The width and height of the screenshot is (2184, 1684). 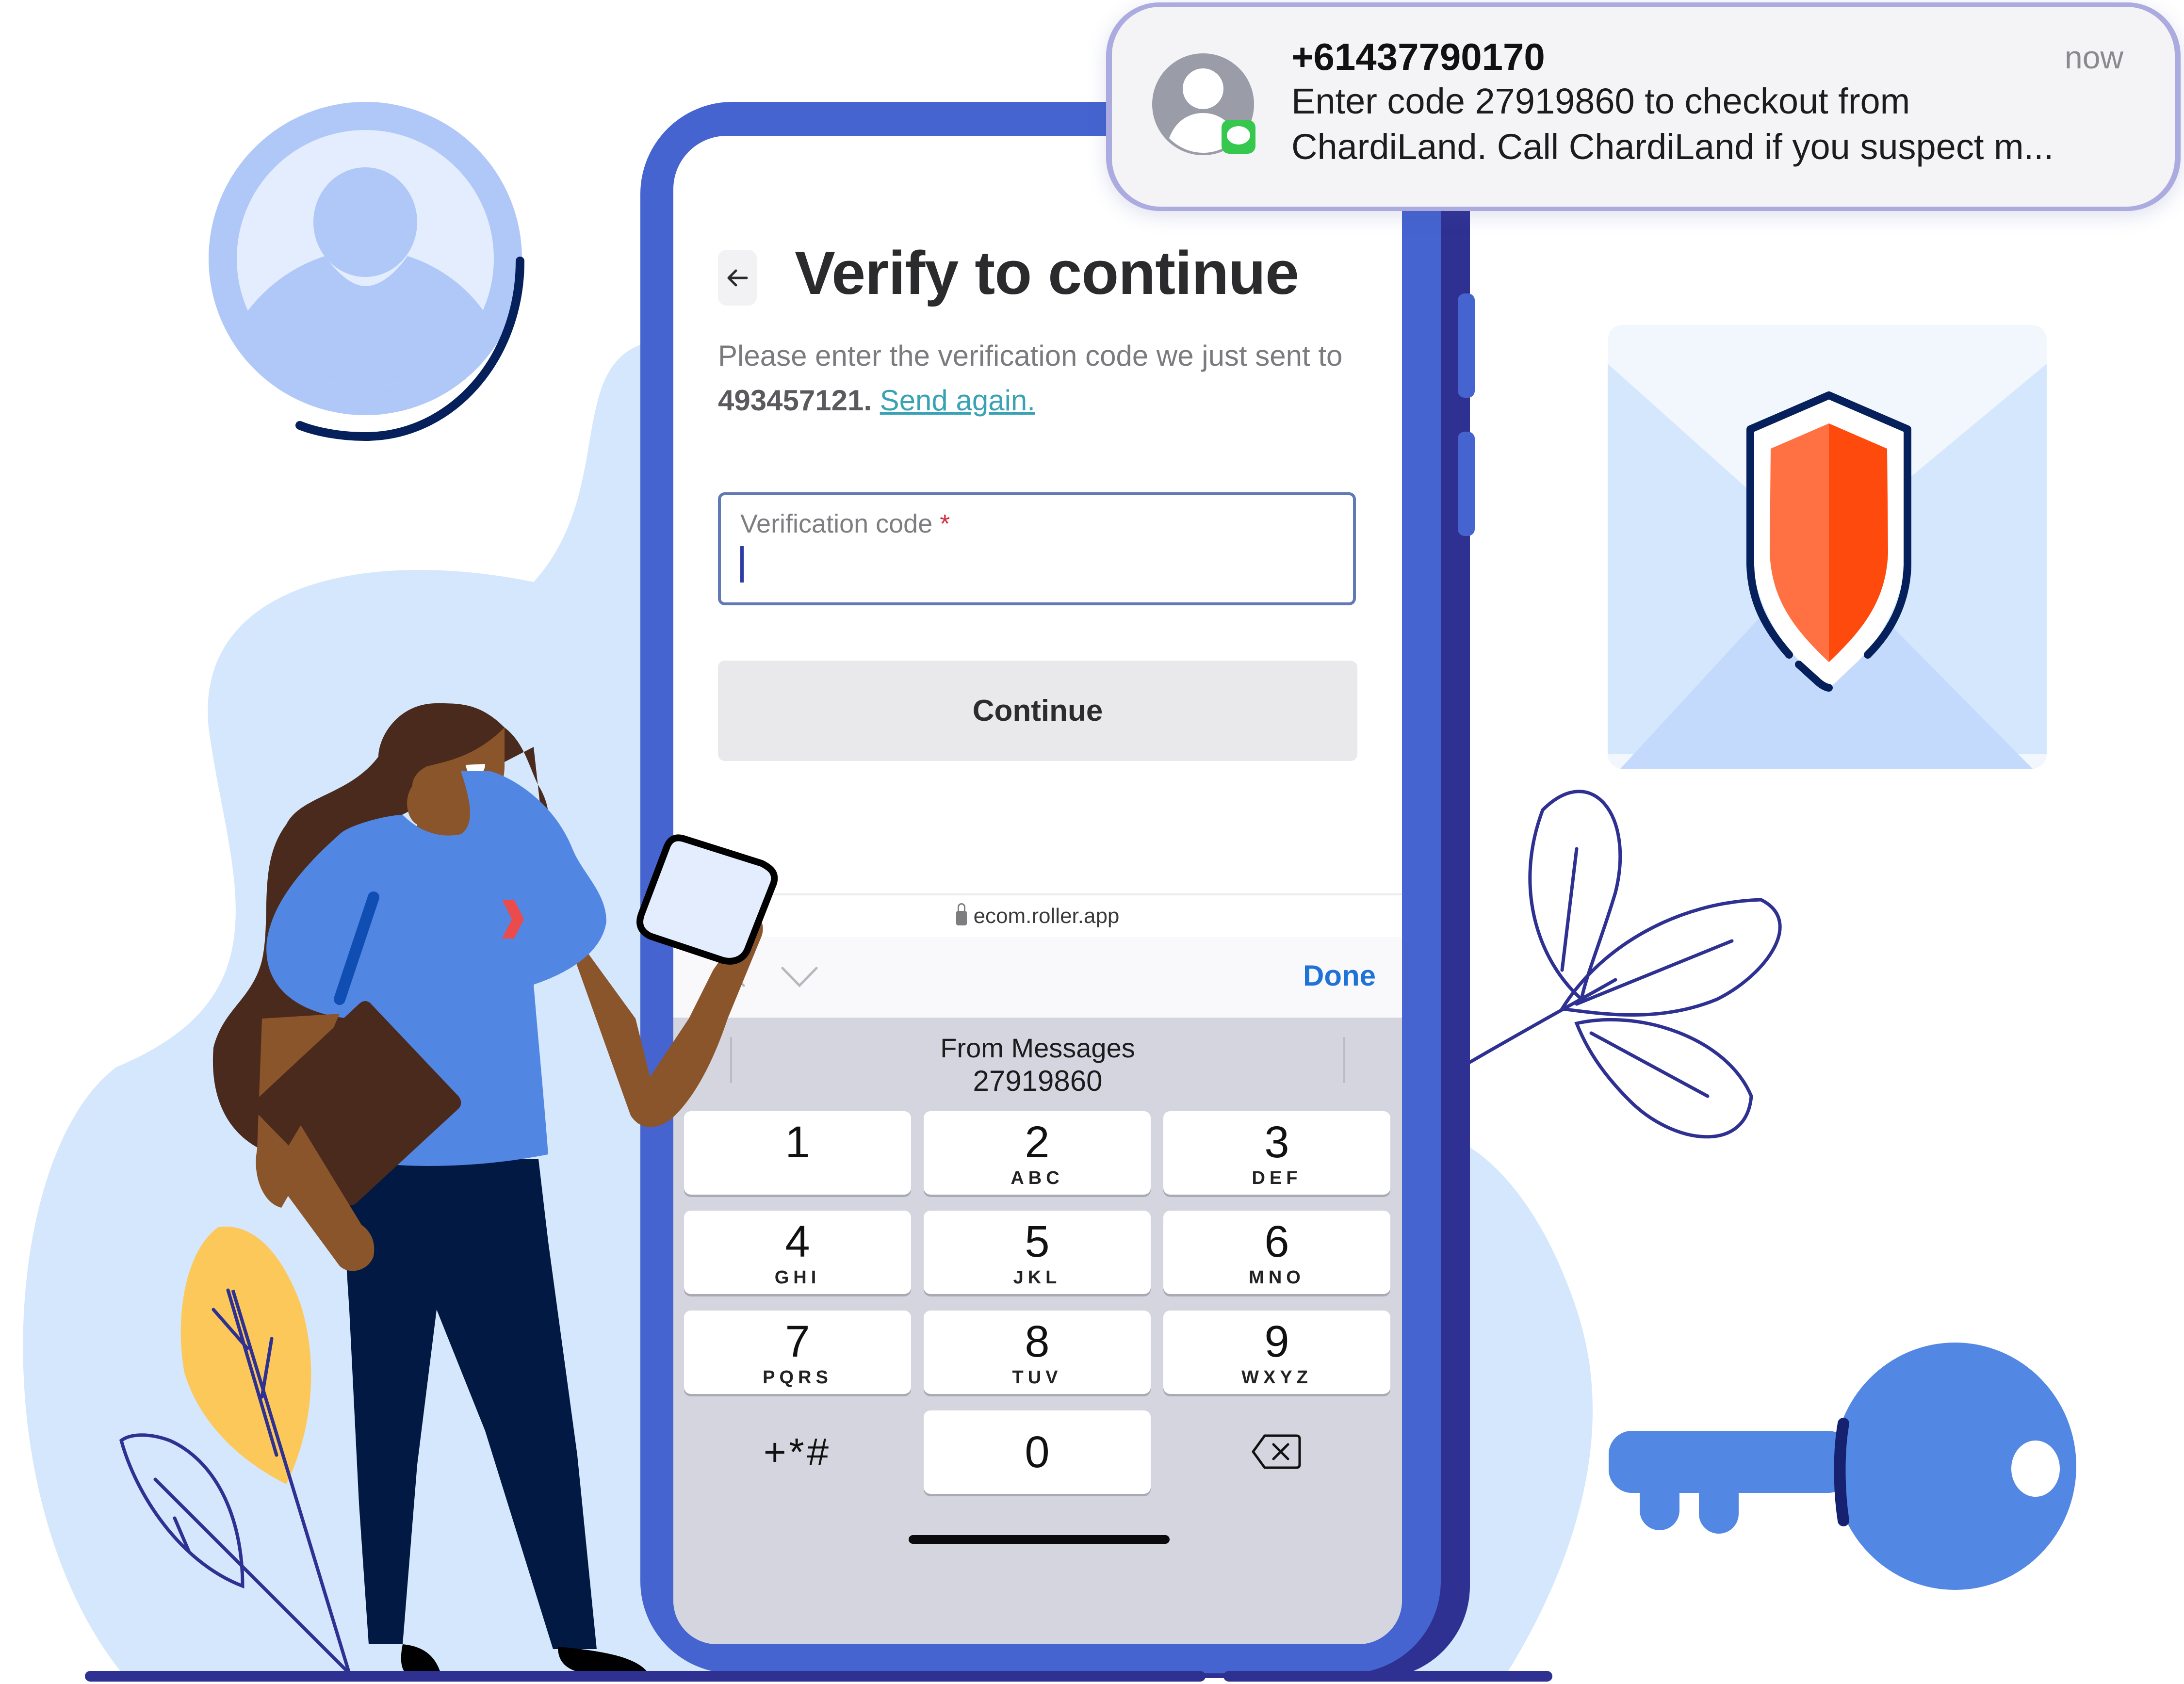 I want to click on key-letters: PQRS, so click(x=797, y=1377).